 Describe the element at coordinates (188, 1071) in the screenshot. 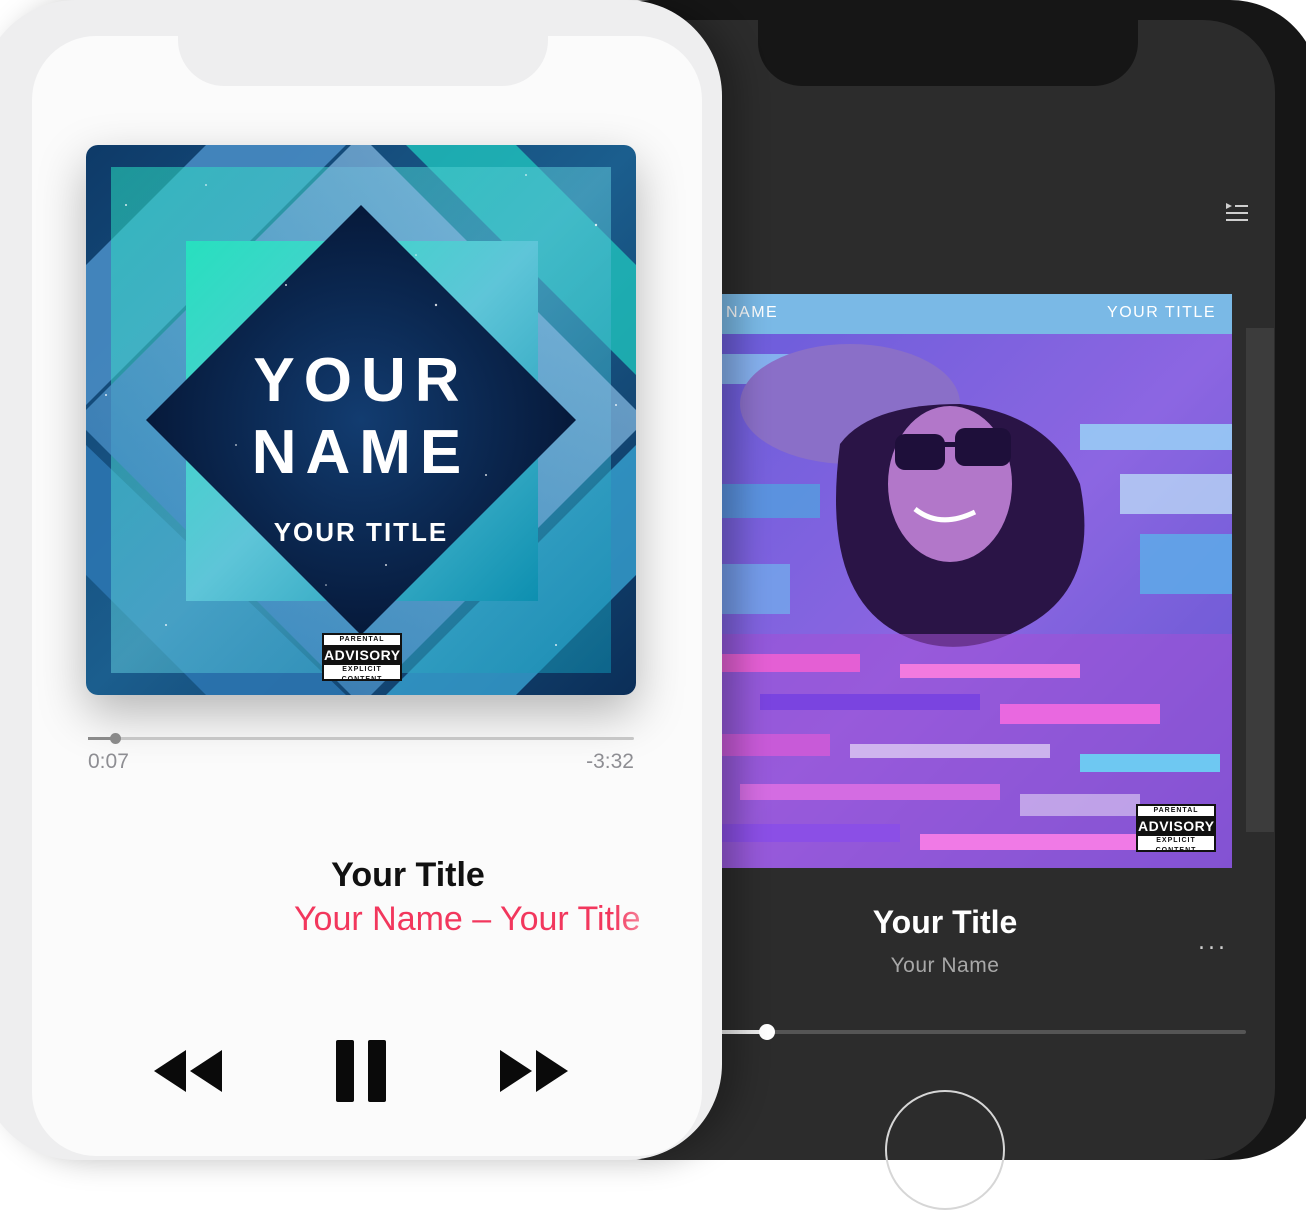

I see `rewind-icon` at that location.